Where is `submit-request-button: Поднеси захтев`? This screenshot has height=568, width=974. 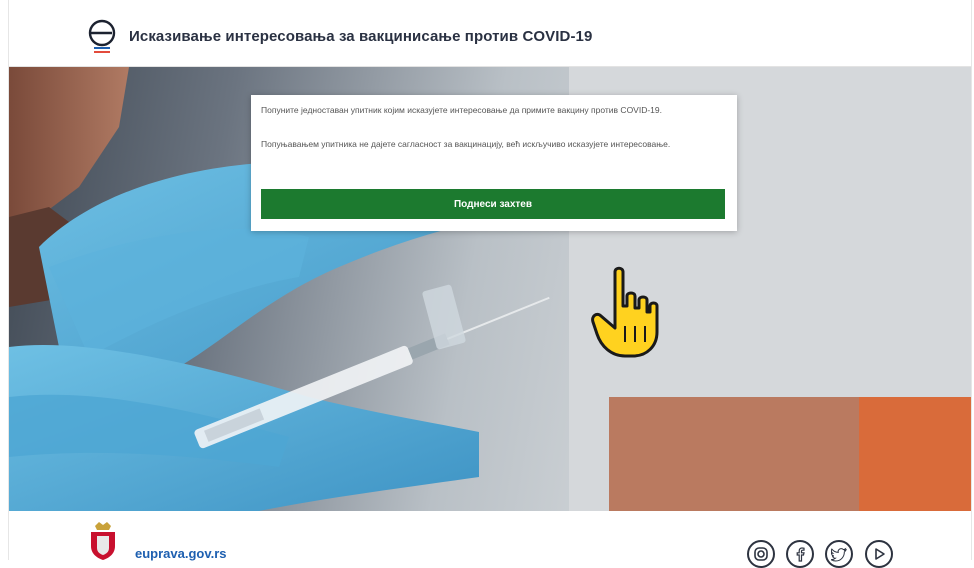 submit-request-button: Поднеси захтев is located at coordinates (493, 204).